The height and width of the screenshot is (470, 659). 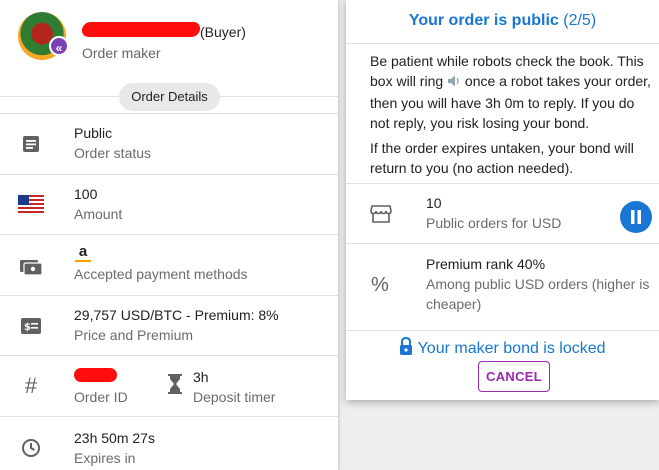 What do you see at coordinates (83, 253) in the screenshot?
I see `amazon-icon: a` at bounding box center [83, 253].